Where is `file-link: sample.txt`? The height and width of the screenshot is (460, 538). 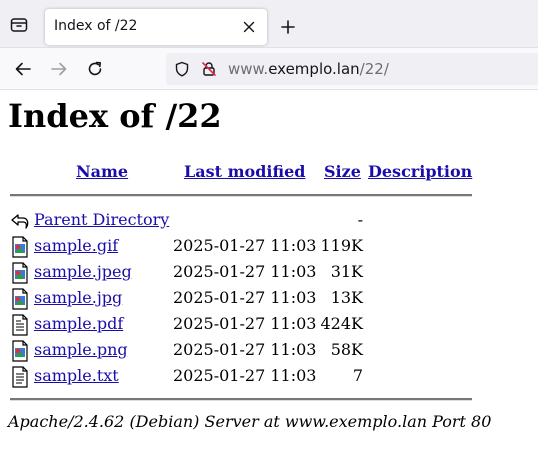 file-link: sample.txt is located at coordinates (76, 375).